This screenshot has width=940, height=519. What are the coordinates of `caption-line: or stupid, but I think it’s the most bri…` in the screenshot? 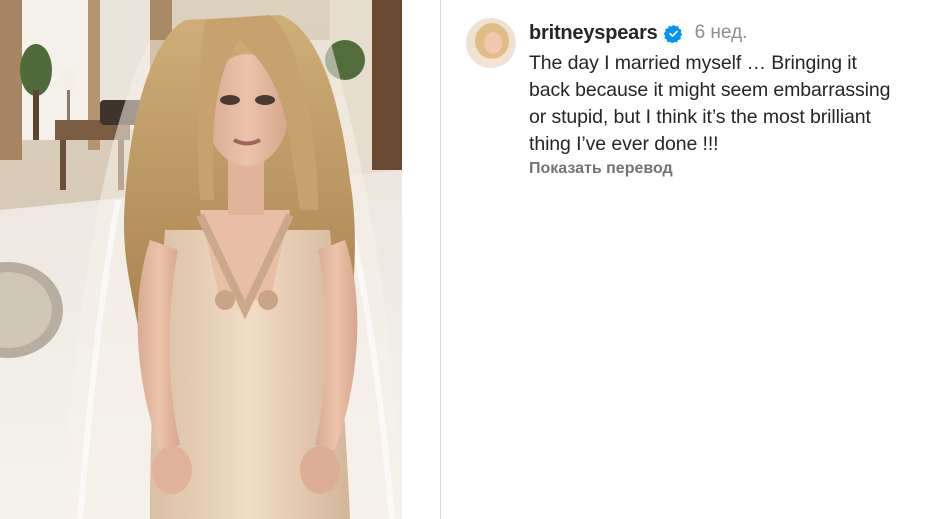 It's located at (700, 117).